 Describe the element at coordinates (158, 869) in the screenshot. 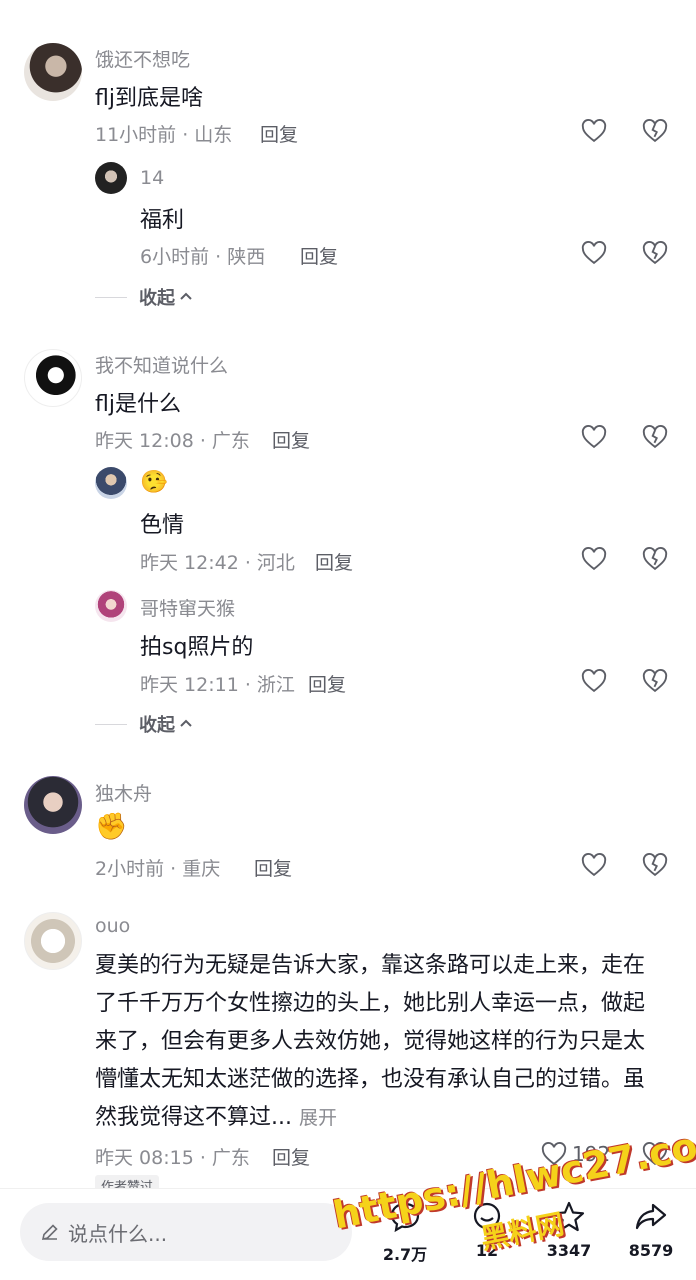

I see `comment-meta: 2小时前 · 重庆` at that location.